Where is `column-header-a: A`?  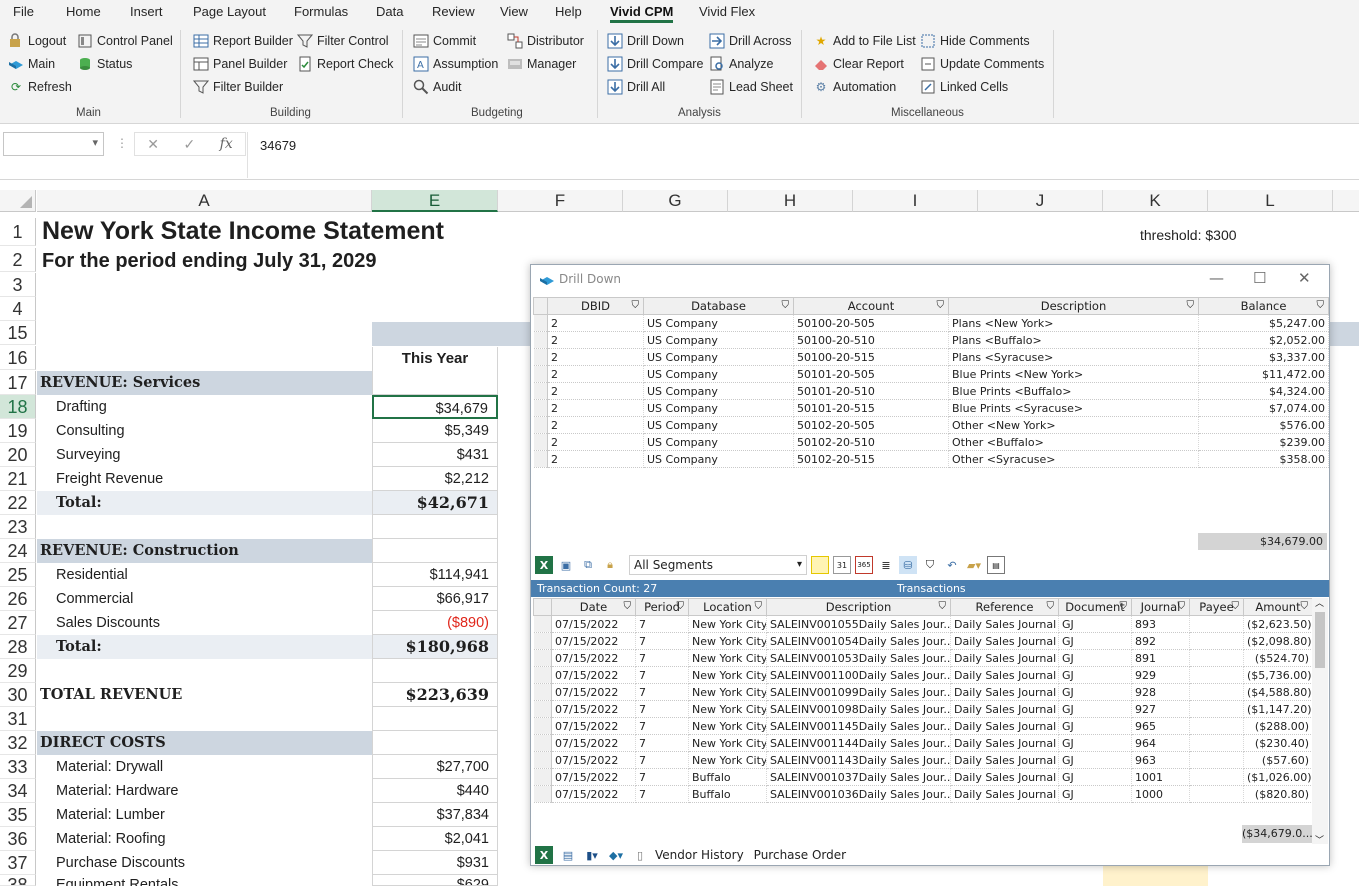 column-header-a: A is located at coordinates (204, 201).